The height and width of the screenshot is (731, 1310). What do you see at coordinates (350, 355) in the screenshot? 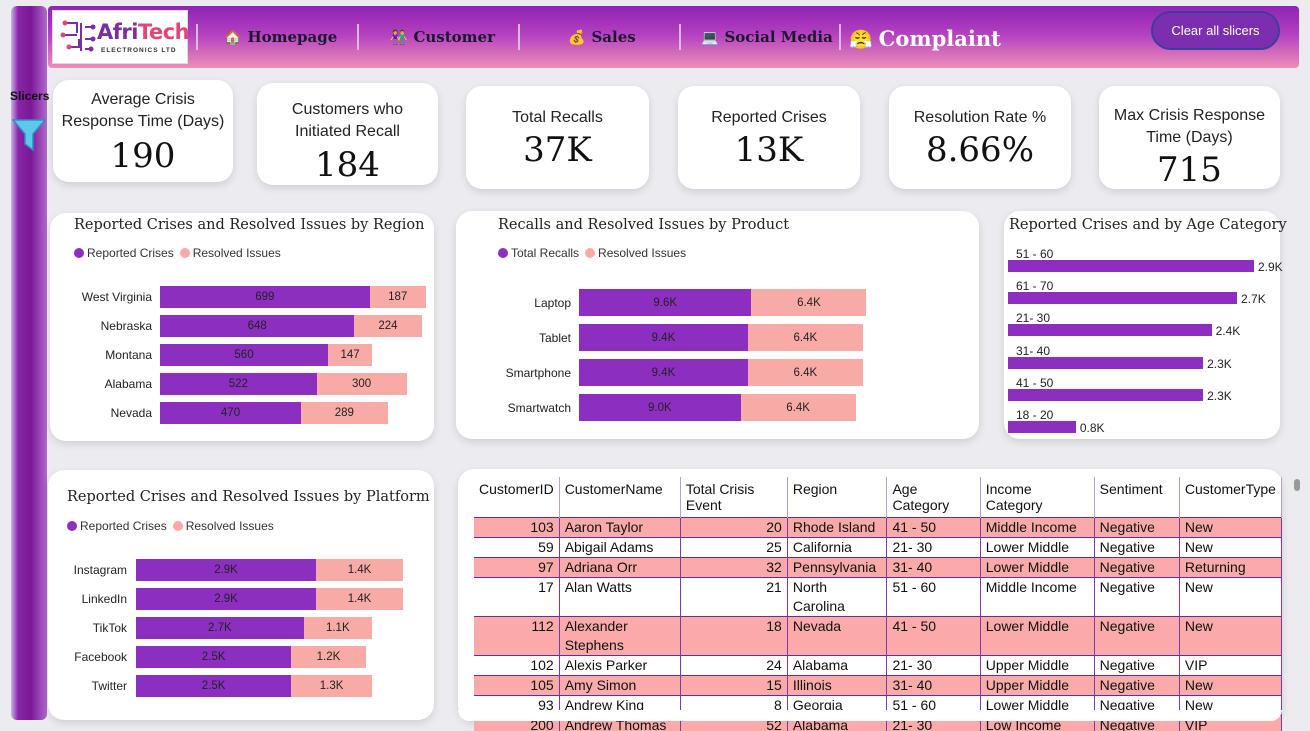
I see `bar-segment-secondary: 147` at bounding box center [350, 355].